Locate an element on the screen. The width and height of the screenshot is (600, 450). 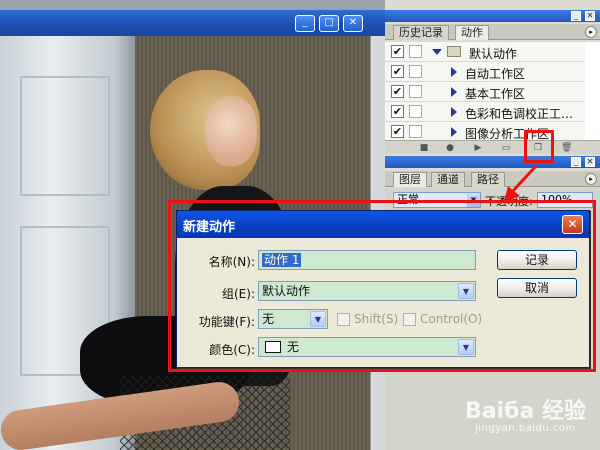
set-label: 组(E): is located at coordinates (238, 294).